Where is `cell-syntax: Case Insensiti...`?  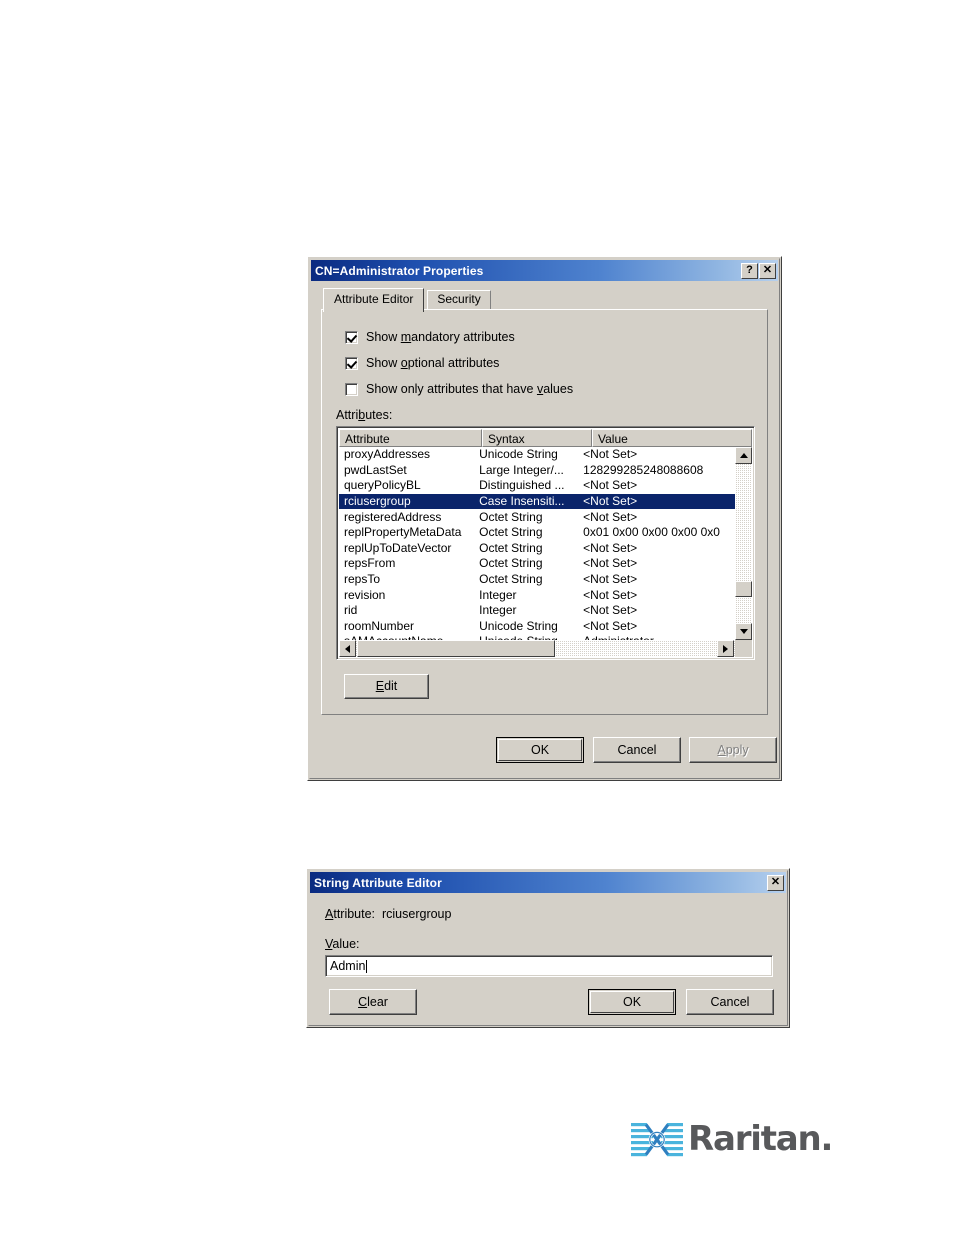 cell-syntax: Case Insensiti... is located at coordinates (522, 501).